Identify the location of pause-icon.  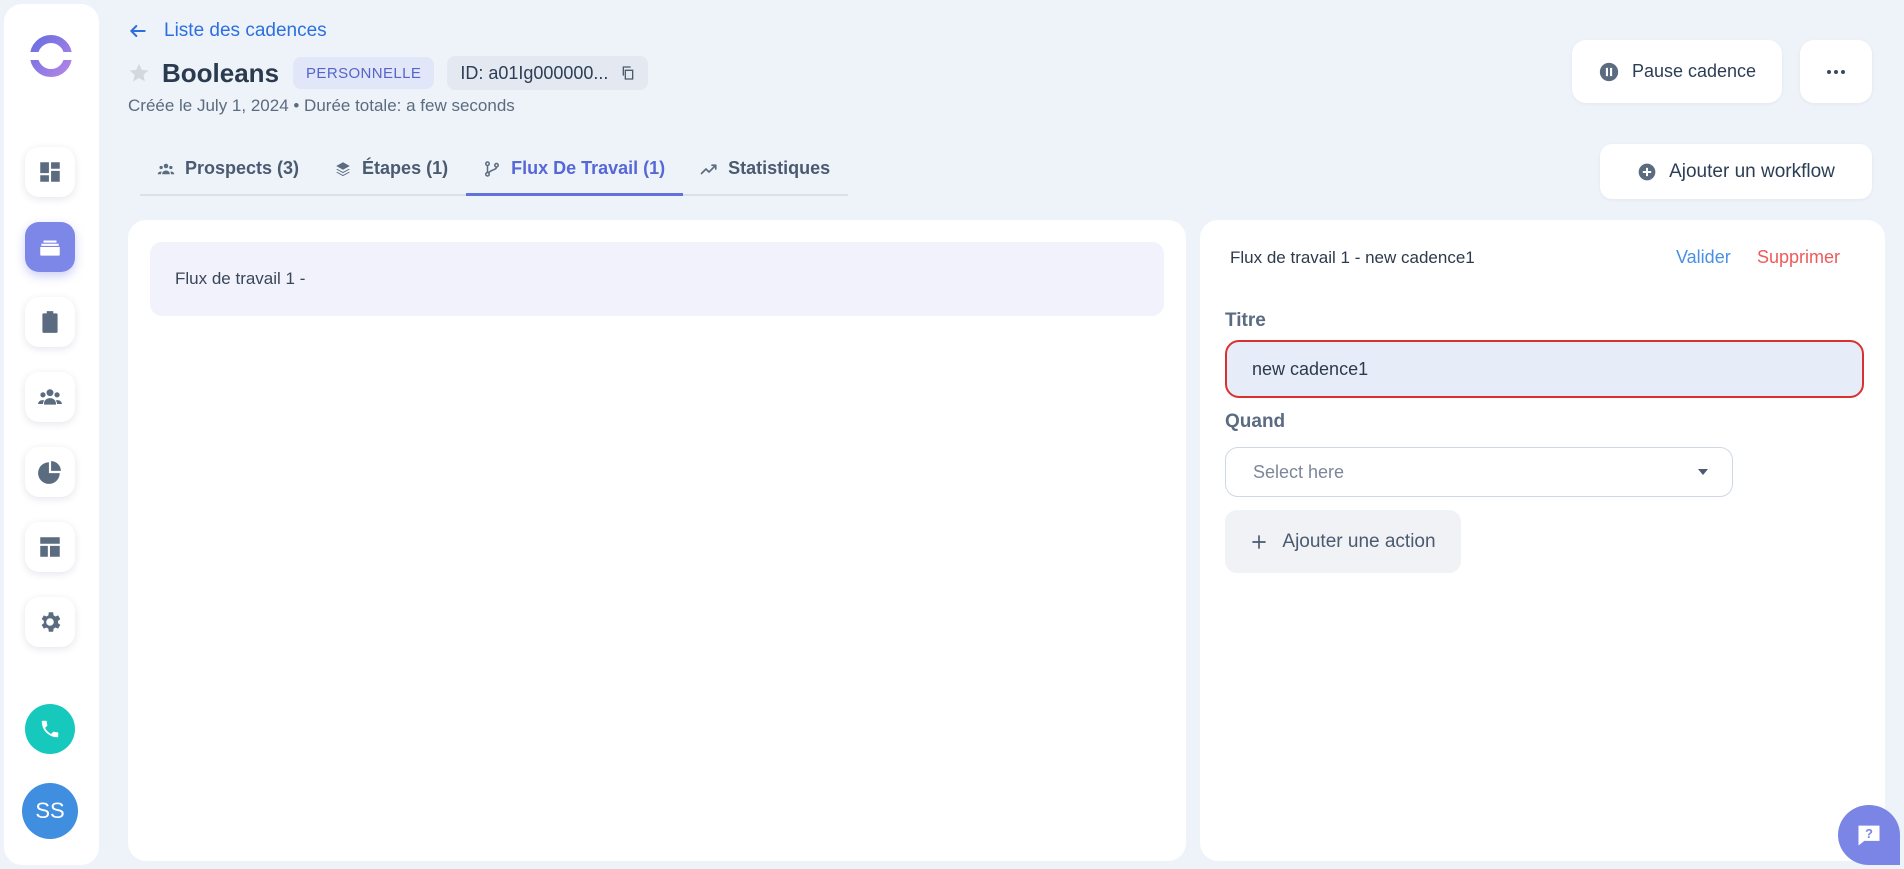
(1609, 71).